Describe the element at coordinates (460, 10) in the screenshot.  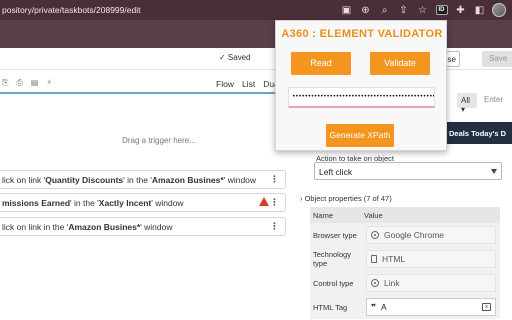
I see `extensions-puzzle-icon: ✚` at that location.